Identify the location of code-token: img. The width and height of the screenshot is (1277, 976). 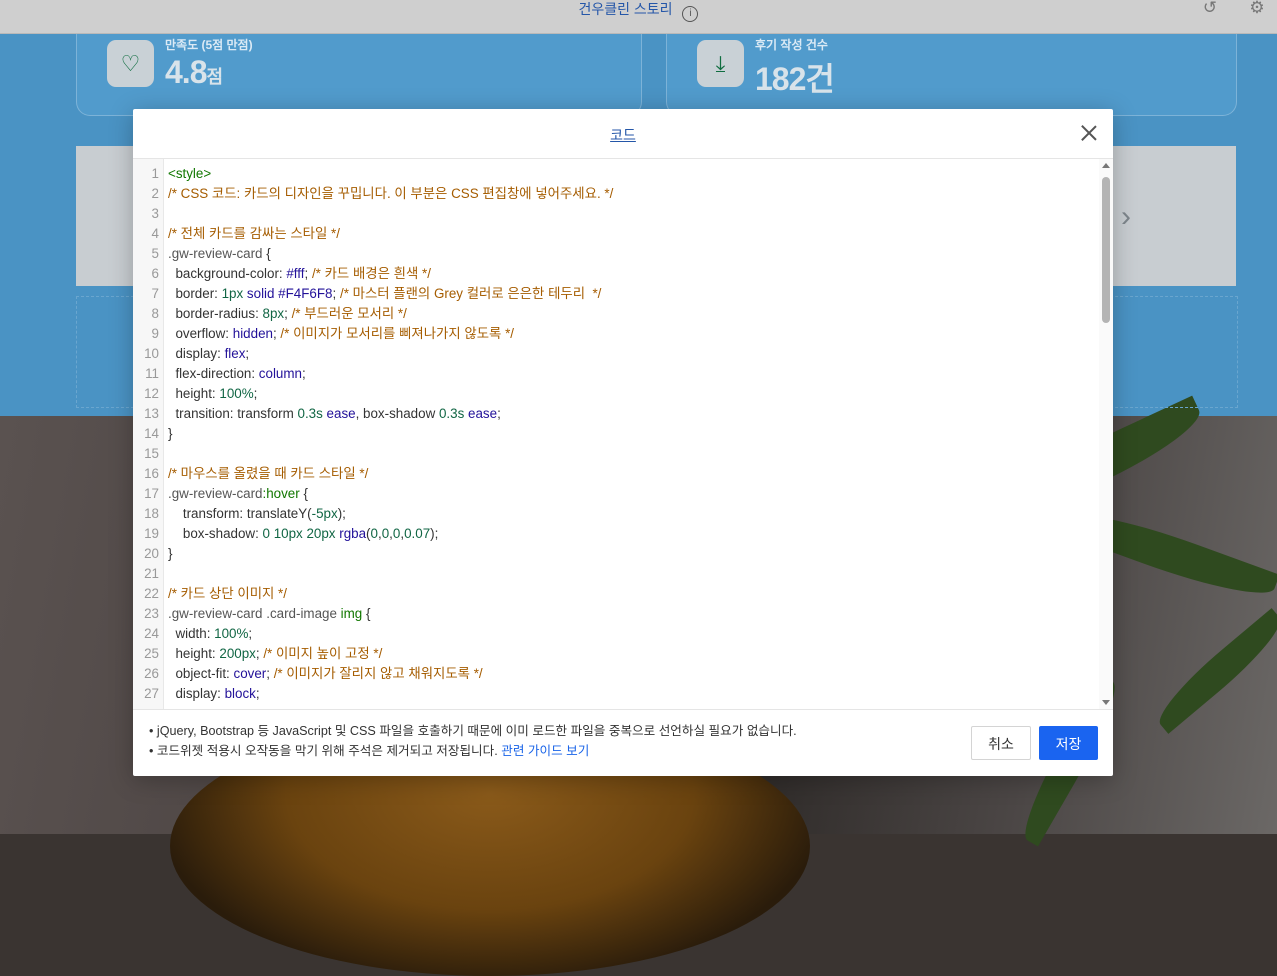
(351, 613).